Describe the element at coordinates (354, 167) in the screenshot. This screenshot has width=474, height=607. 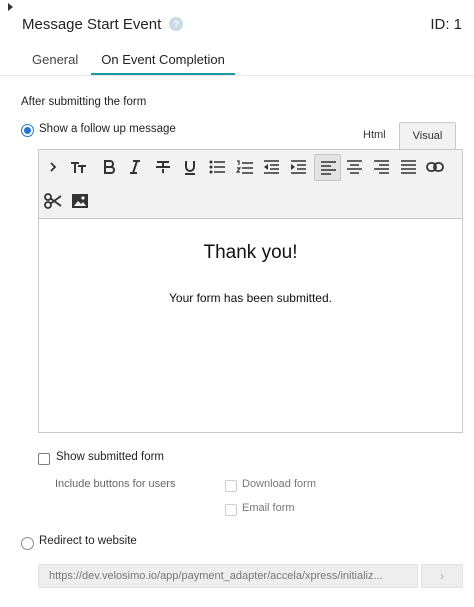
I see `align-center-icon` at that location.